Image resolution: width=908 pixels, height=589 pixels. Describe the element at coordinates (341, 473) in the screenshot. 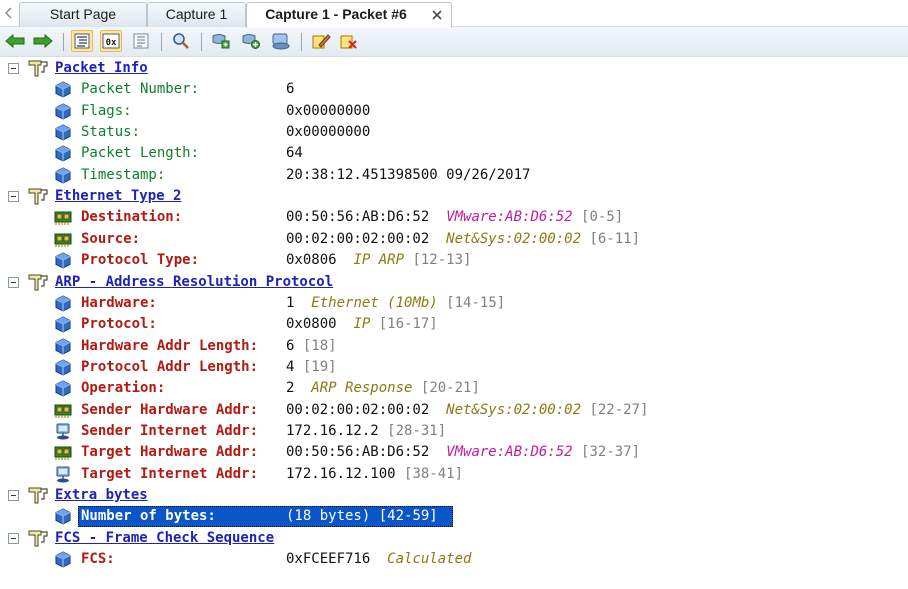

I see `value-text: 172.16.12.100` at that location.